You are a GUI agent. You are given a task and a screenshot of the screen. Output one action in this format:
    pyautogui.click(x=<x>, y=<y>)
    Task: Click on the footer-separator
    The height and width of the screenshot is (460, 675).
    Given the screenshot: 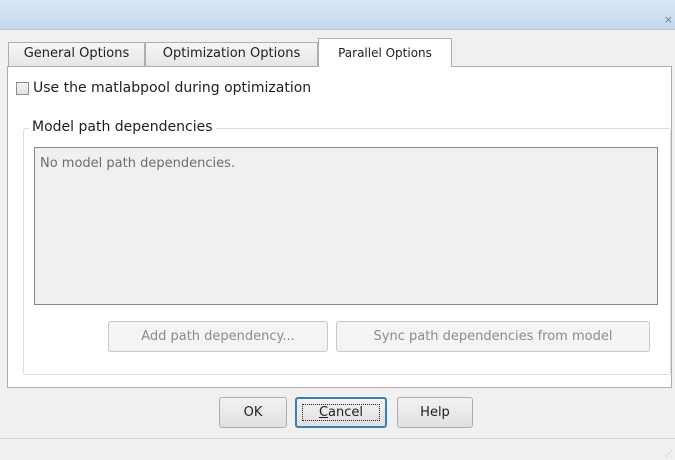 What is the action you would take?
    pyautogui.click(x=337, y=438)
    